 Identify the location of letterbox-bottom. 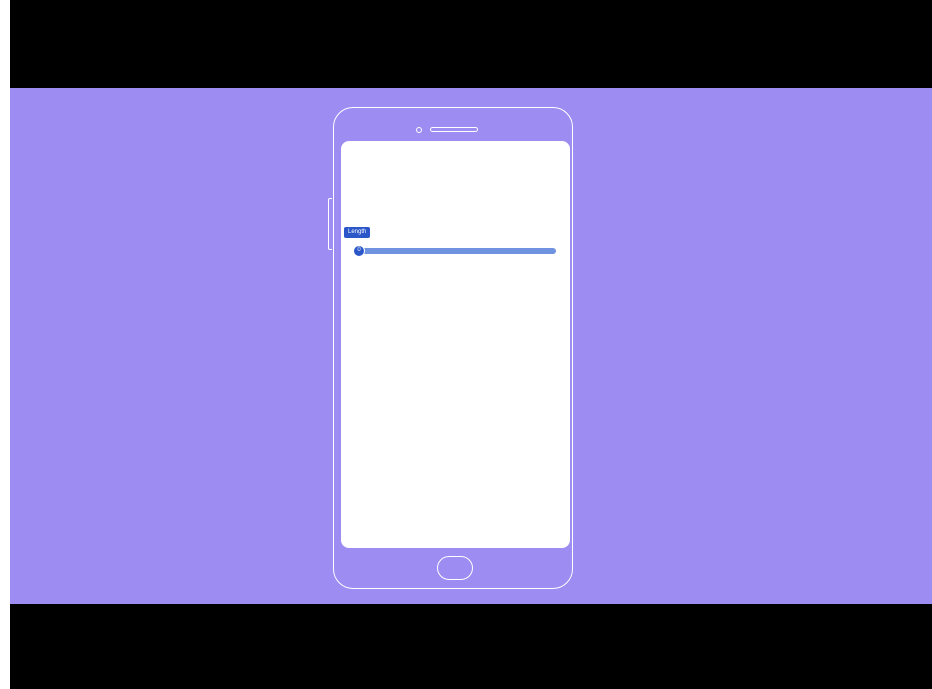
(471, 646).